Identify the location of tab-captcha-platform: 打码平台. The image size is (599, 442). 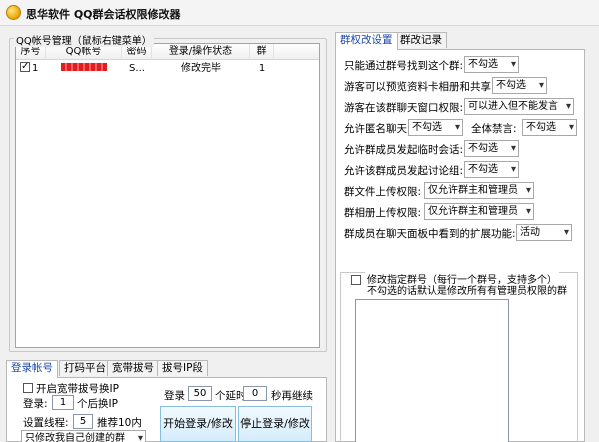
(85, 368).